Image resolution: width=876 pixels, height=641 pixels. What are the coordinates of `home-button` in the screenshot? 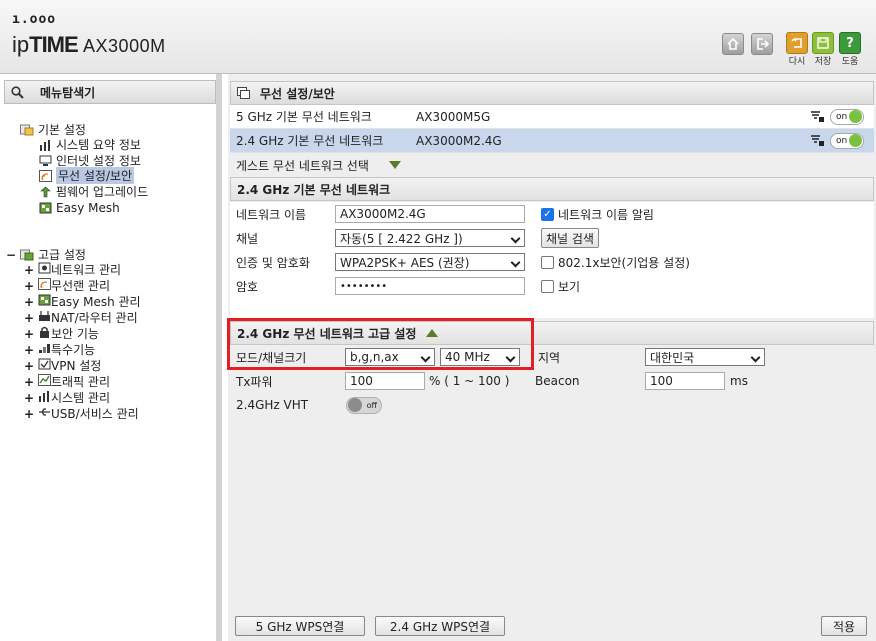 It's located at (733, 44).